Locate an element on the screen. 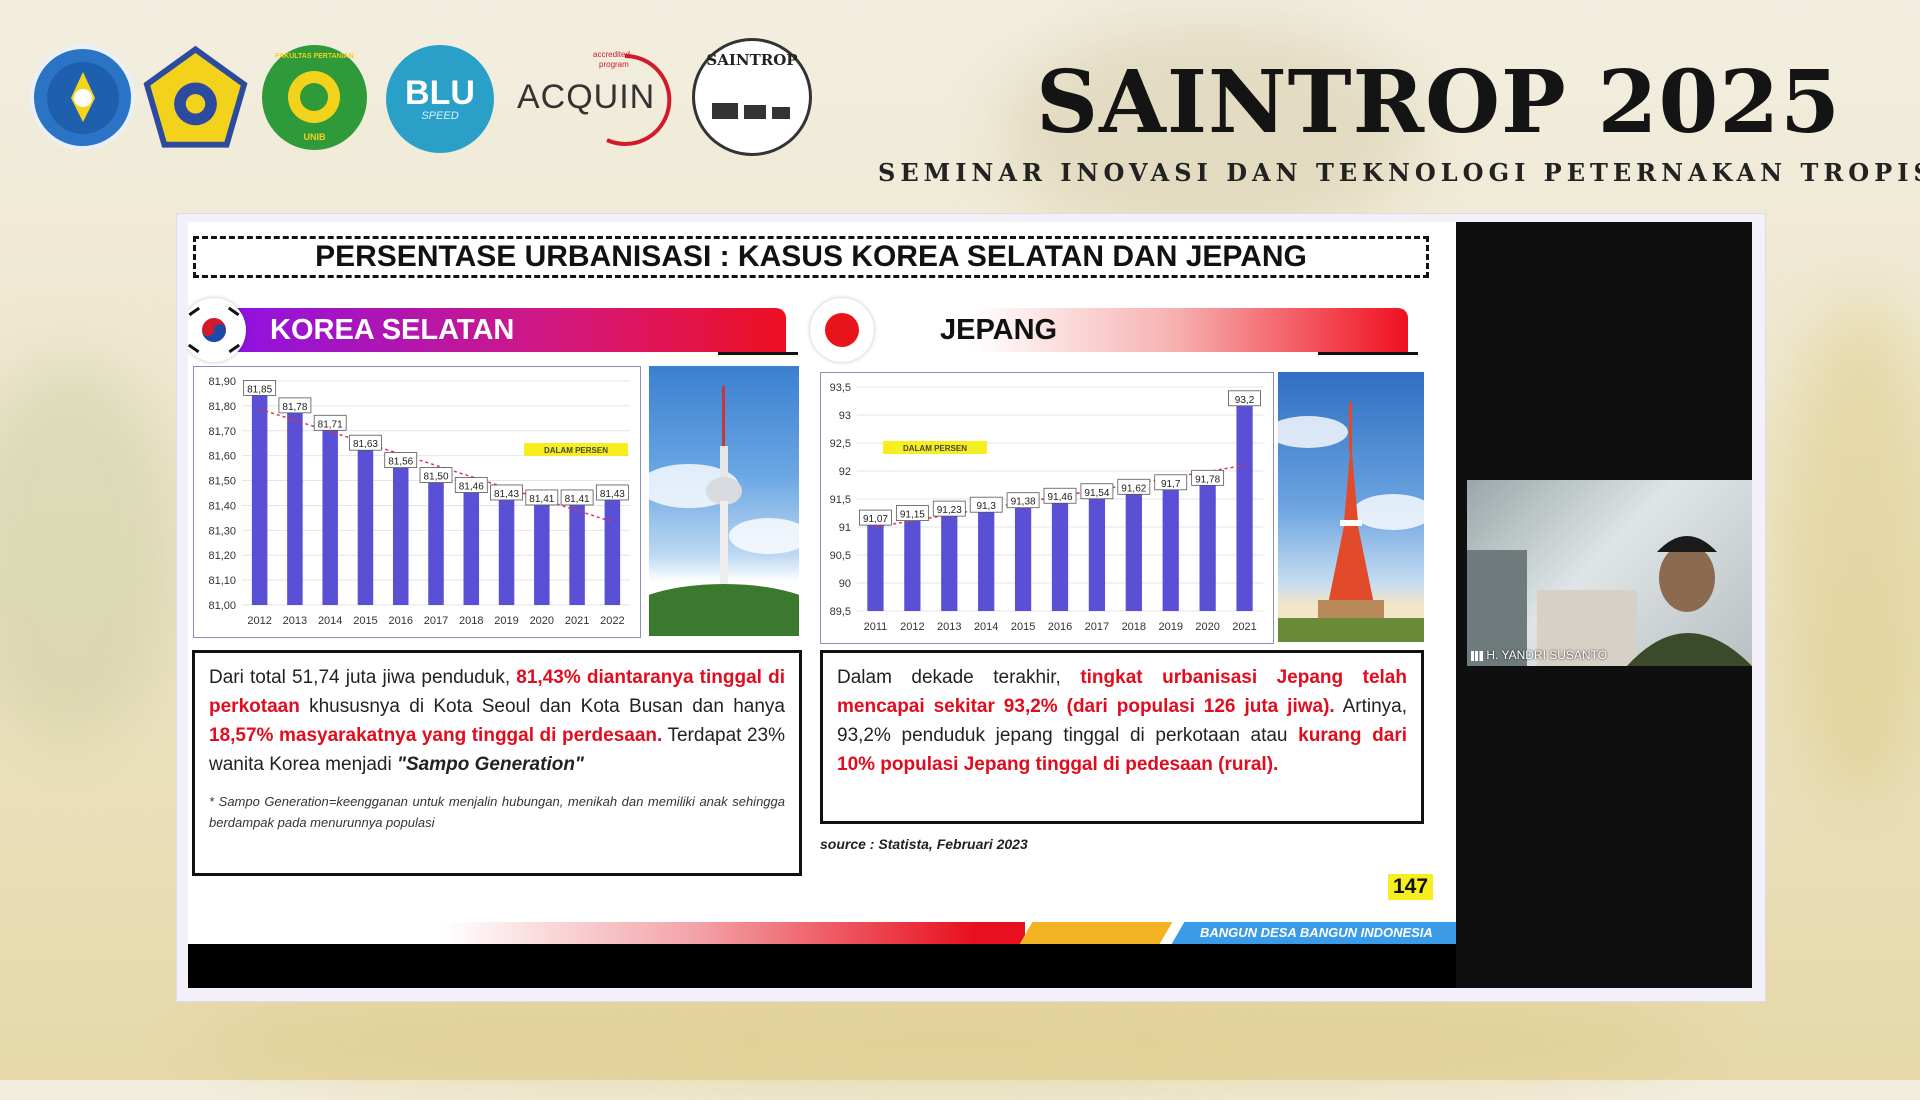 The height and width of the screenshot is (1100, 1920). y-tick-label: 90 is located at coordinates (845, 584).